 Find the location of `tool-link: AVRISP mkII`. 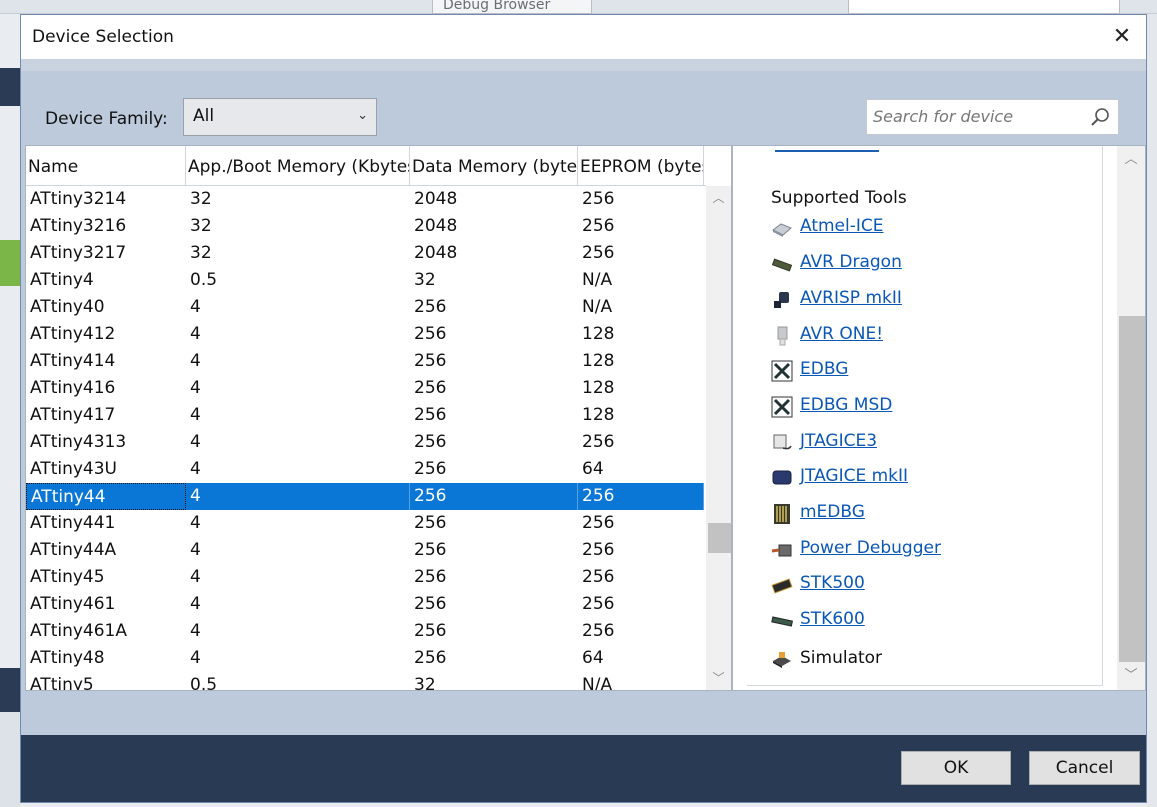

tool-link: AVRISP mkII is located at coordinates (851, 298).